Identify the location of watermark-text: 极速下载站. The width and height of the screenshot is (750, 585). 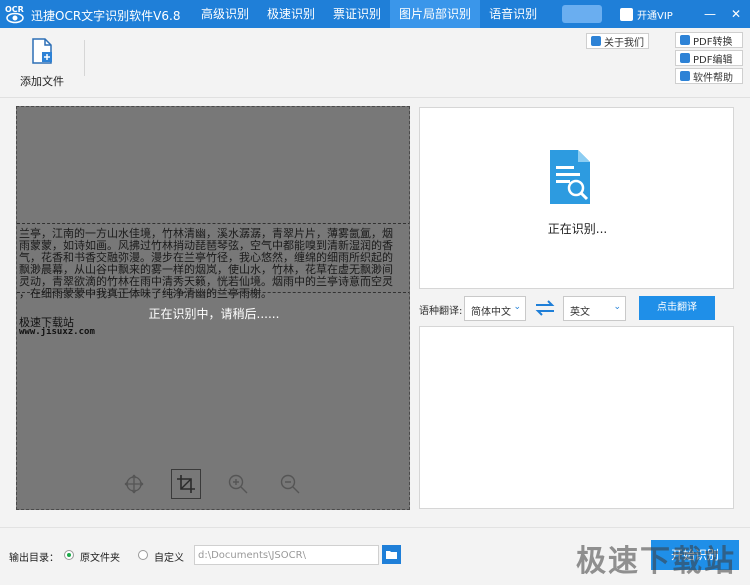
(656, 561).